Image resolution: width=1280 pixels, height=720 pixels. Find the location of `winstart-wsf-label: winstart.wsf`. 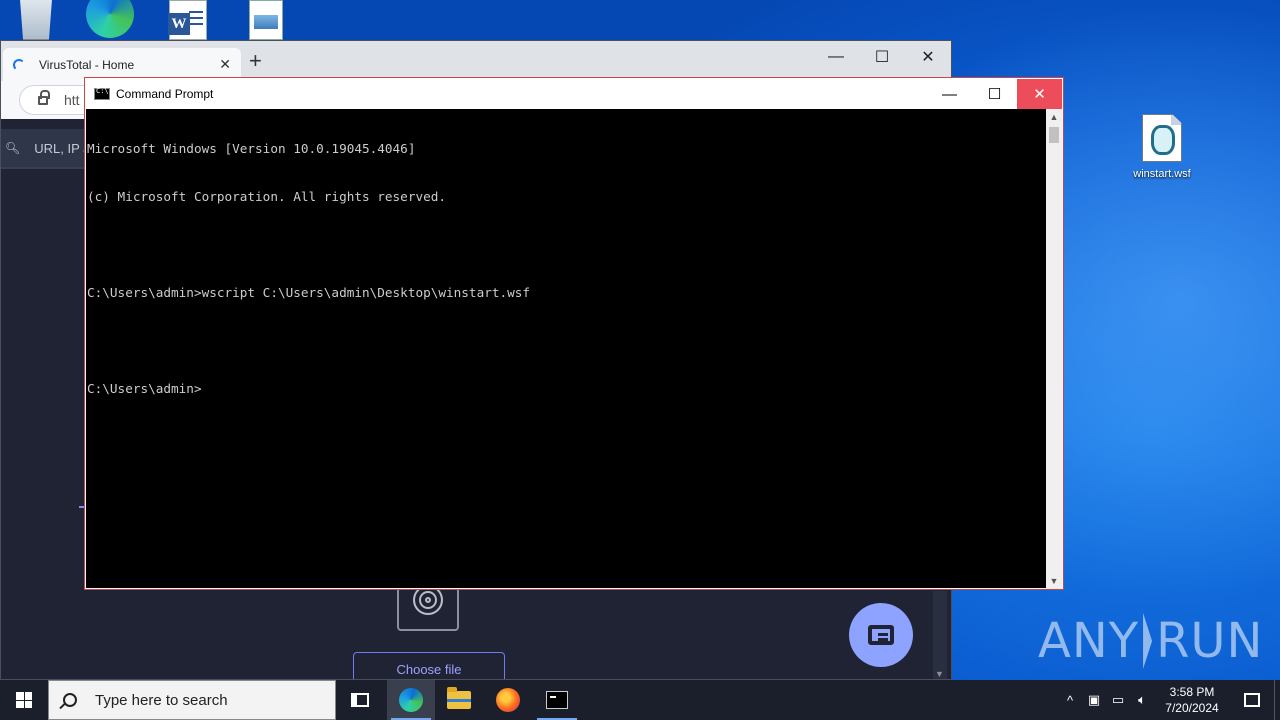

winstart-wsf-label: winstart.wsf is located at coordinates (1162, 174).